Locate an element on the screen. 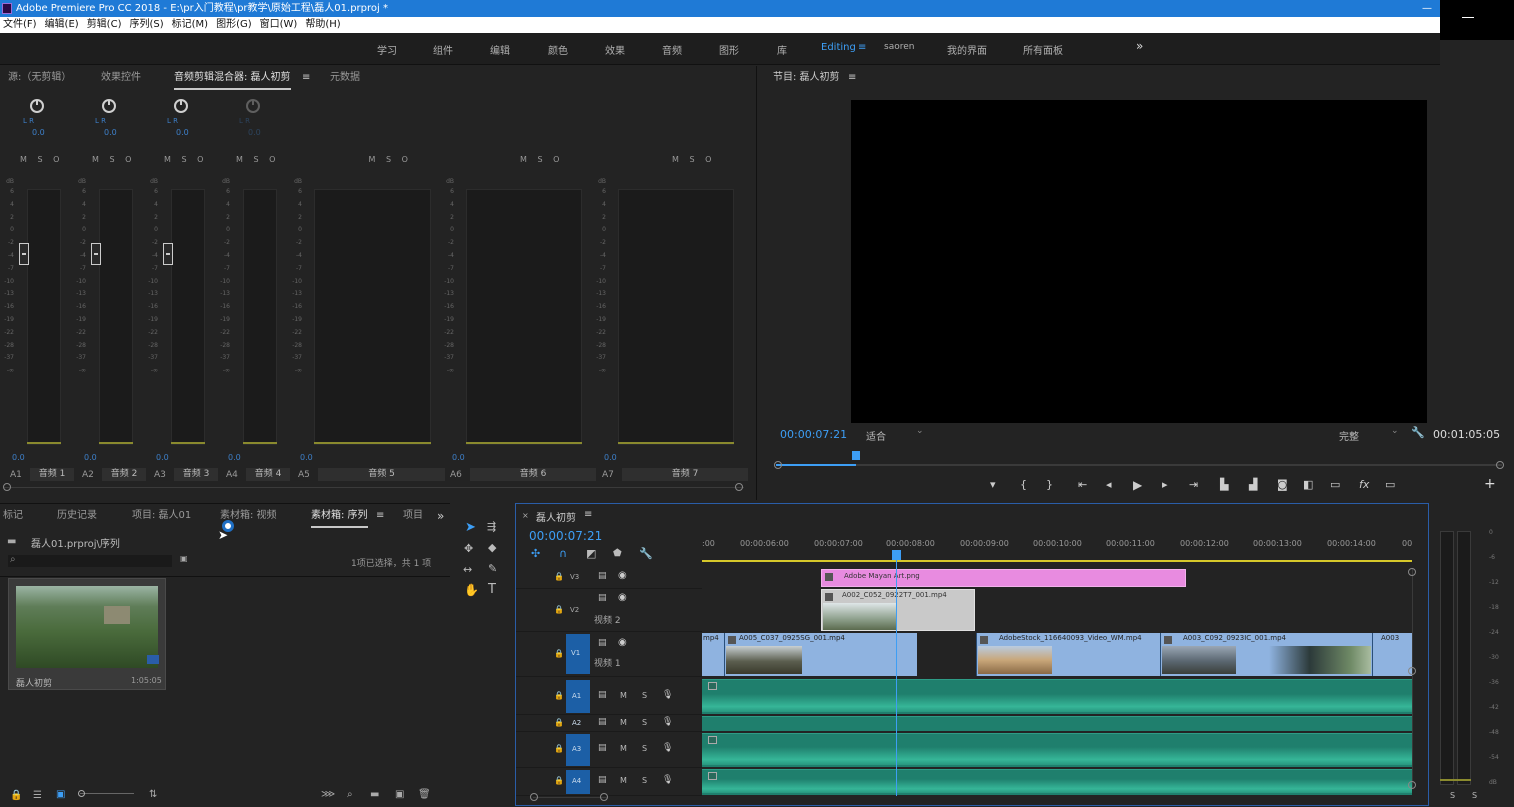 This screenshot has width=1514, height=807. tab-bin-sequence: 素材箱: 序列 is located at coordinates (339, 517).